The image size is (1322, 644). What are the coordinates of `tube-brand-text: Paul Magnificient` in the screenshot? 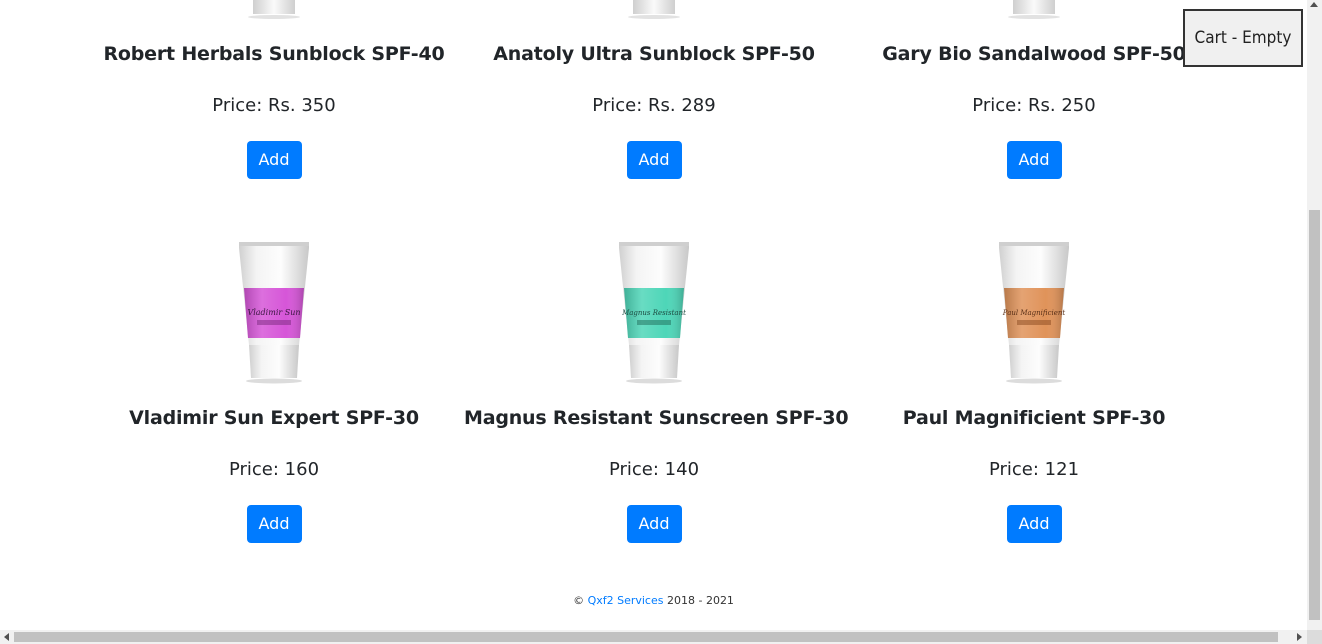 It's located at (1034, 313).